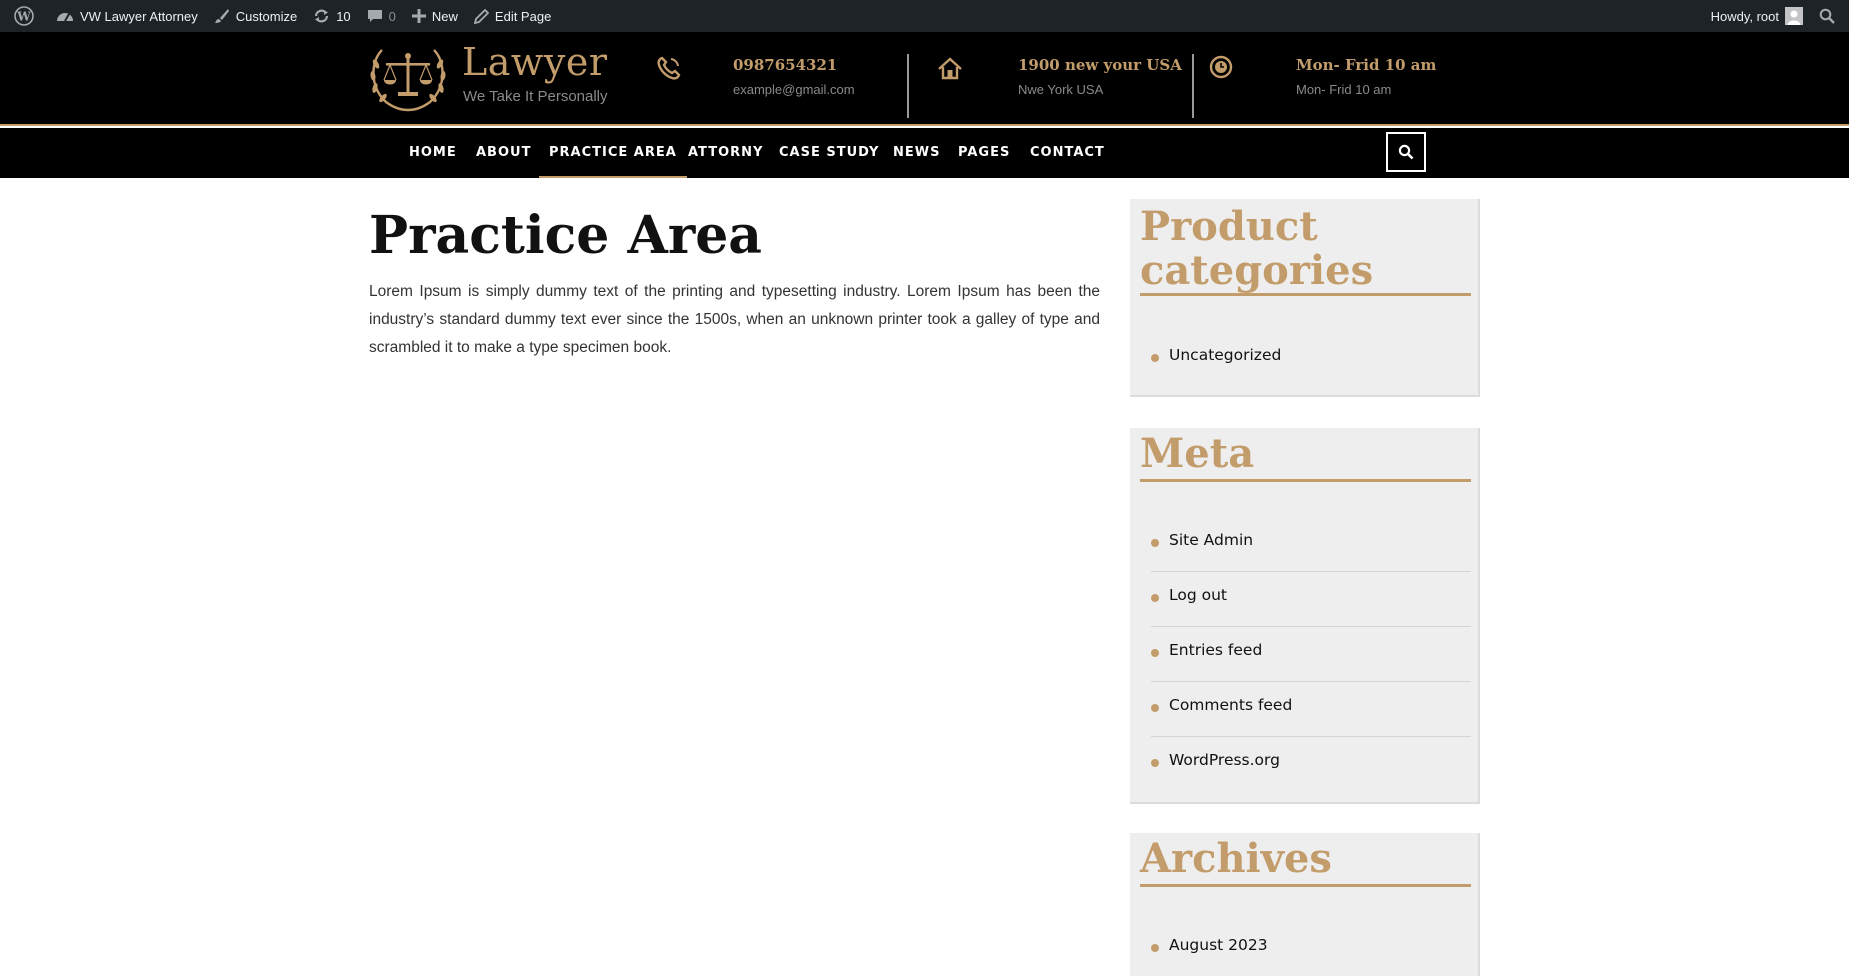  What do you see at coordinates (829, 153) in the screenshot?
I see `nav-case-study: CASE STUDY` at bounding box center [829, 153].